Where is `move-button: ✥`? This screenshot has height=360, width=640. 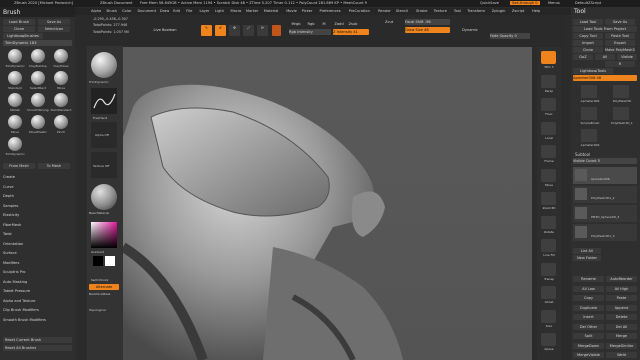 move-button: ✥ is located at coordinates (234, 30).